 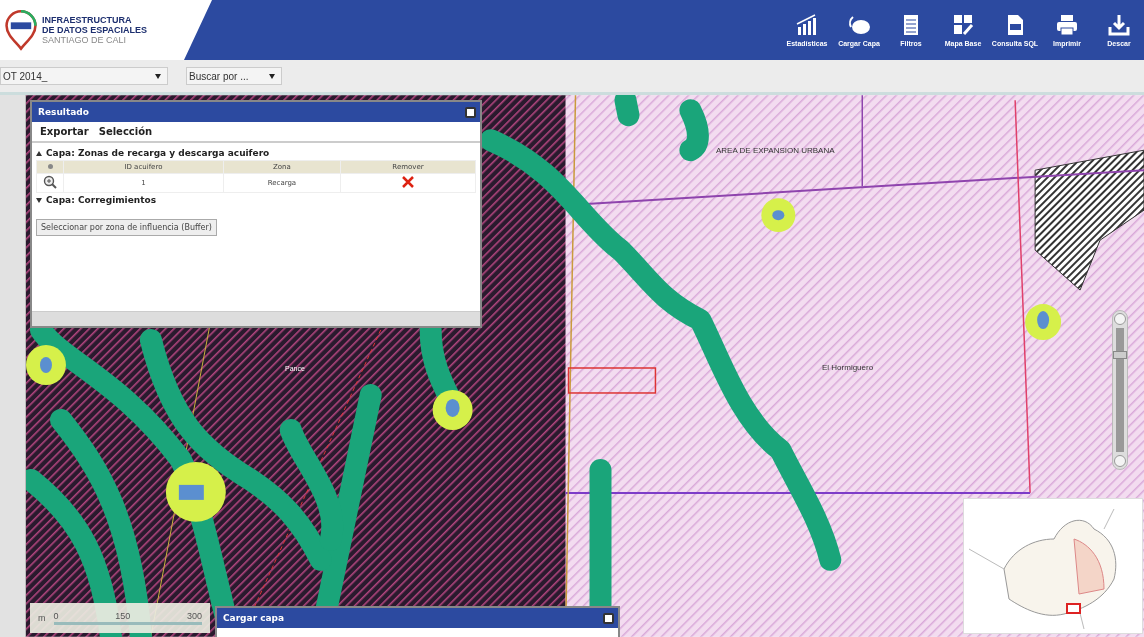 What do you see at coordinates (21, 30) in the screenshot?
I see `map-pin-logo-icon` at bounding box center [21, 30].